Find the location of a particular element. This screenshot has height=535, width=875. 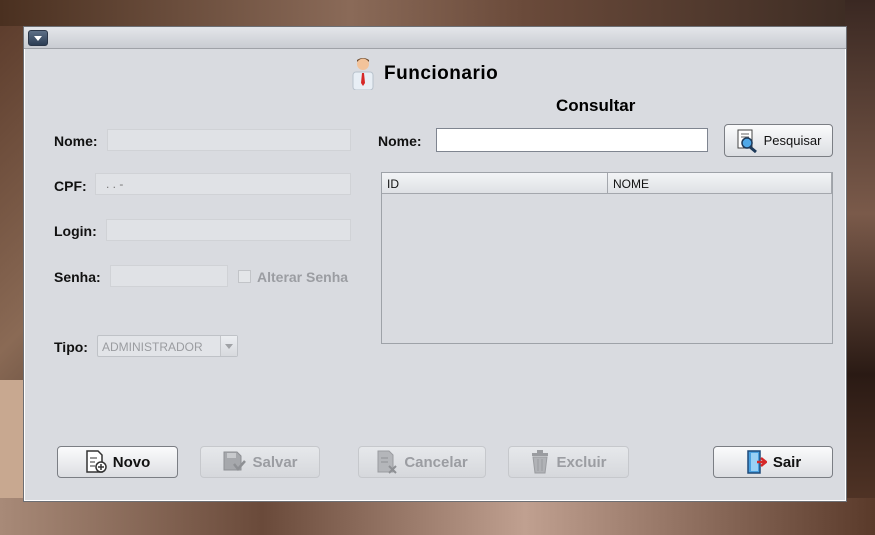

title-bar is located at coordinates (435, 38).